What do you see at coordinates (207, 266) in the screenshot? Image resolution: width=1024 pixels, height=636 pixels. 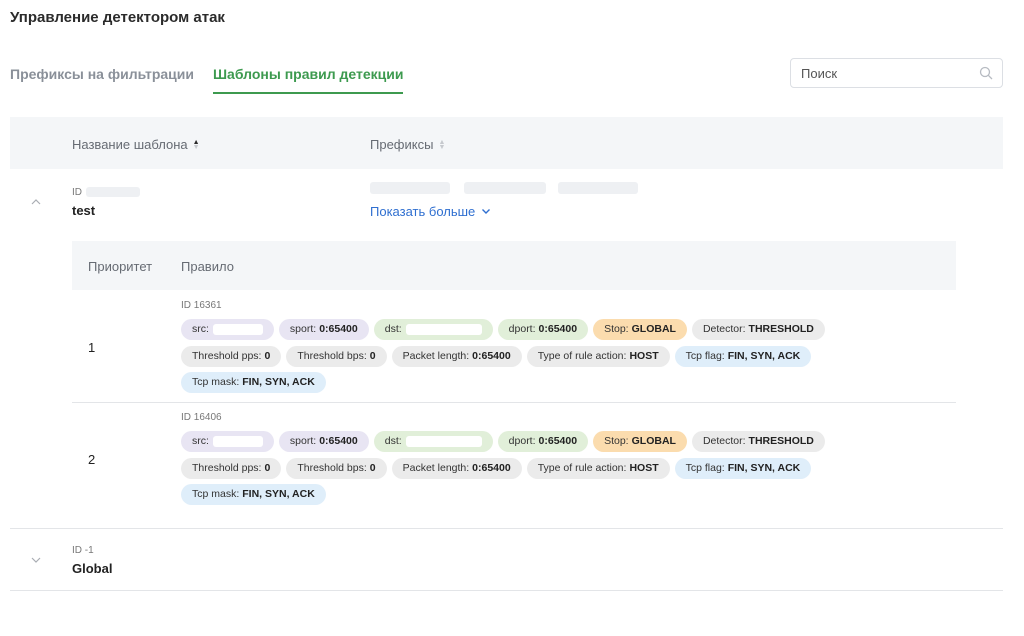 I see `column-rule: Правило` at bounding box center [207, 266].